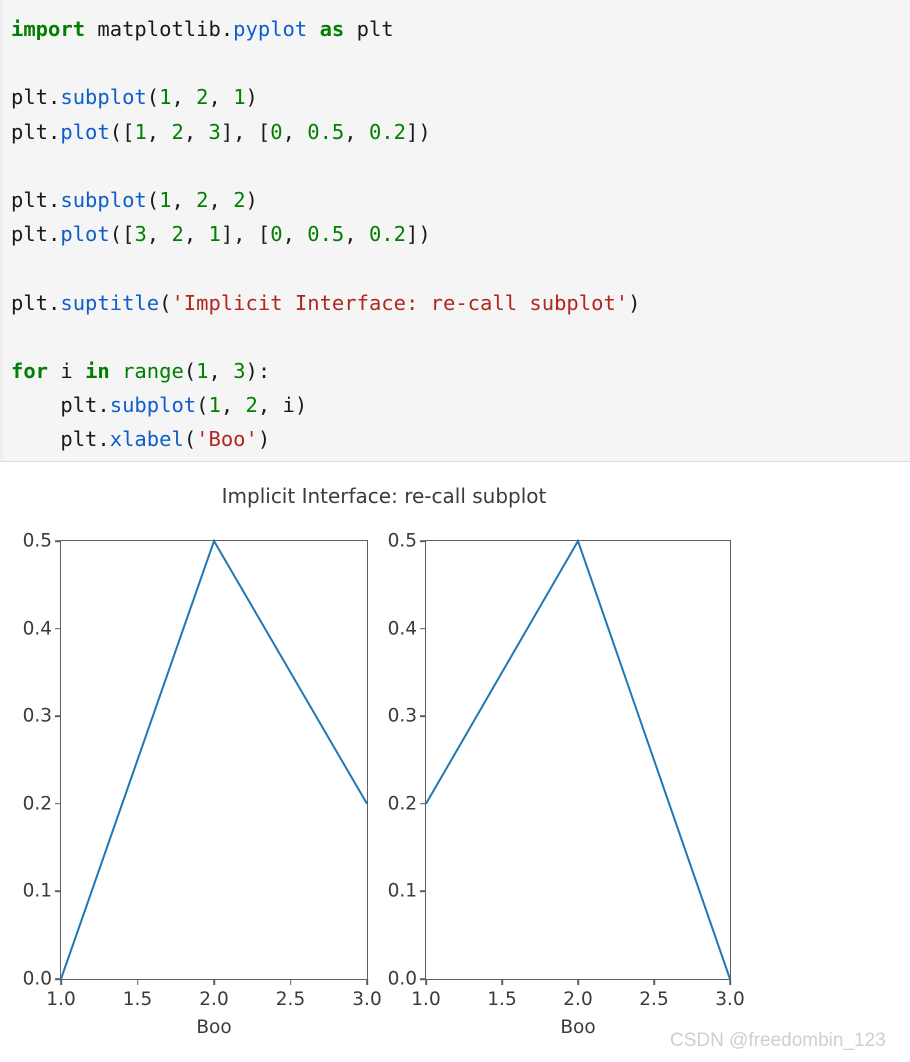  Describe the element at coordinates (730, 999) in the screenshot. I see `x-tick-label: 3.0` at that location.